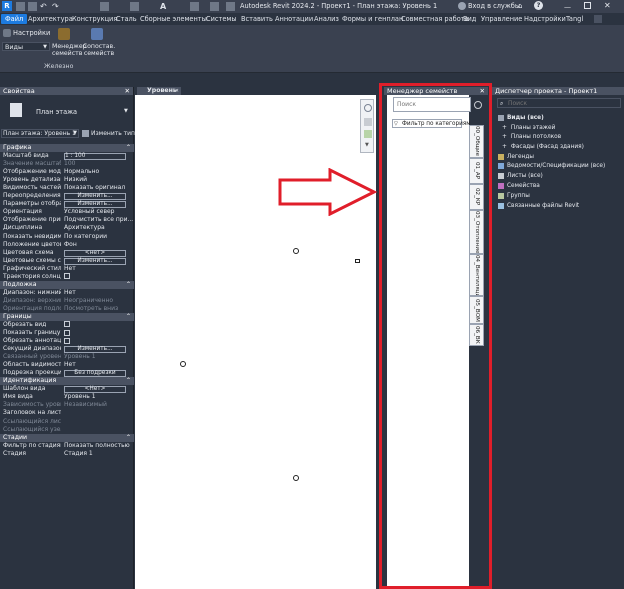 Image resolution: width=624 pixels, height=589 pixels. I want to click on property-edit-button: Без подрезки, so click(95, 374).